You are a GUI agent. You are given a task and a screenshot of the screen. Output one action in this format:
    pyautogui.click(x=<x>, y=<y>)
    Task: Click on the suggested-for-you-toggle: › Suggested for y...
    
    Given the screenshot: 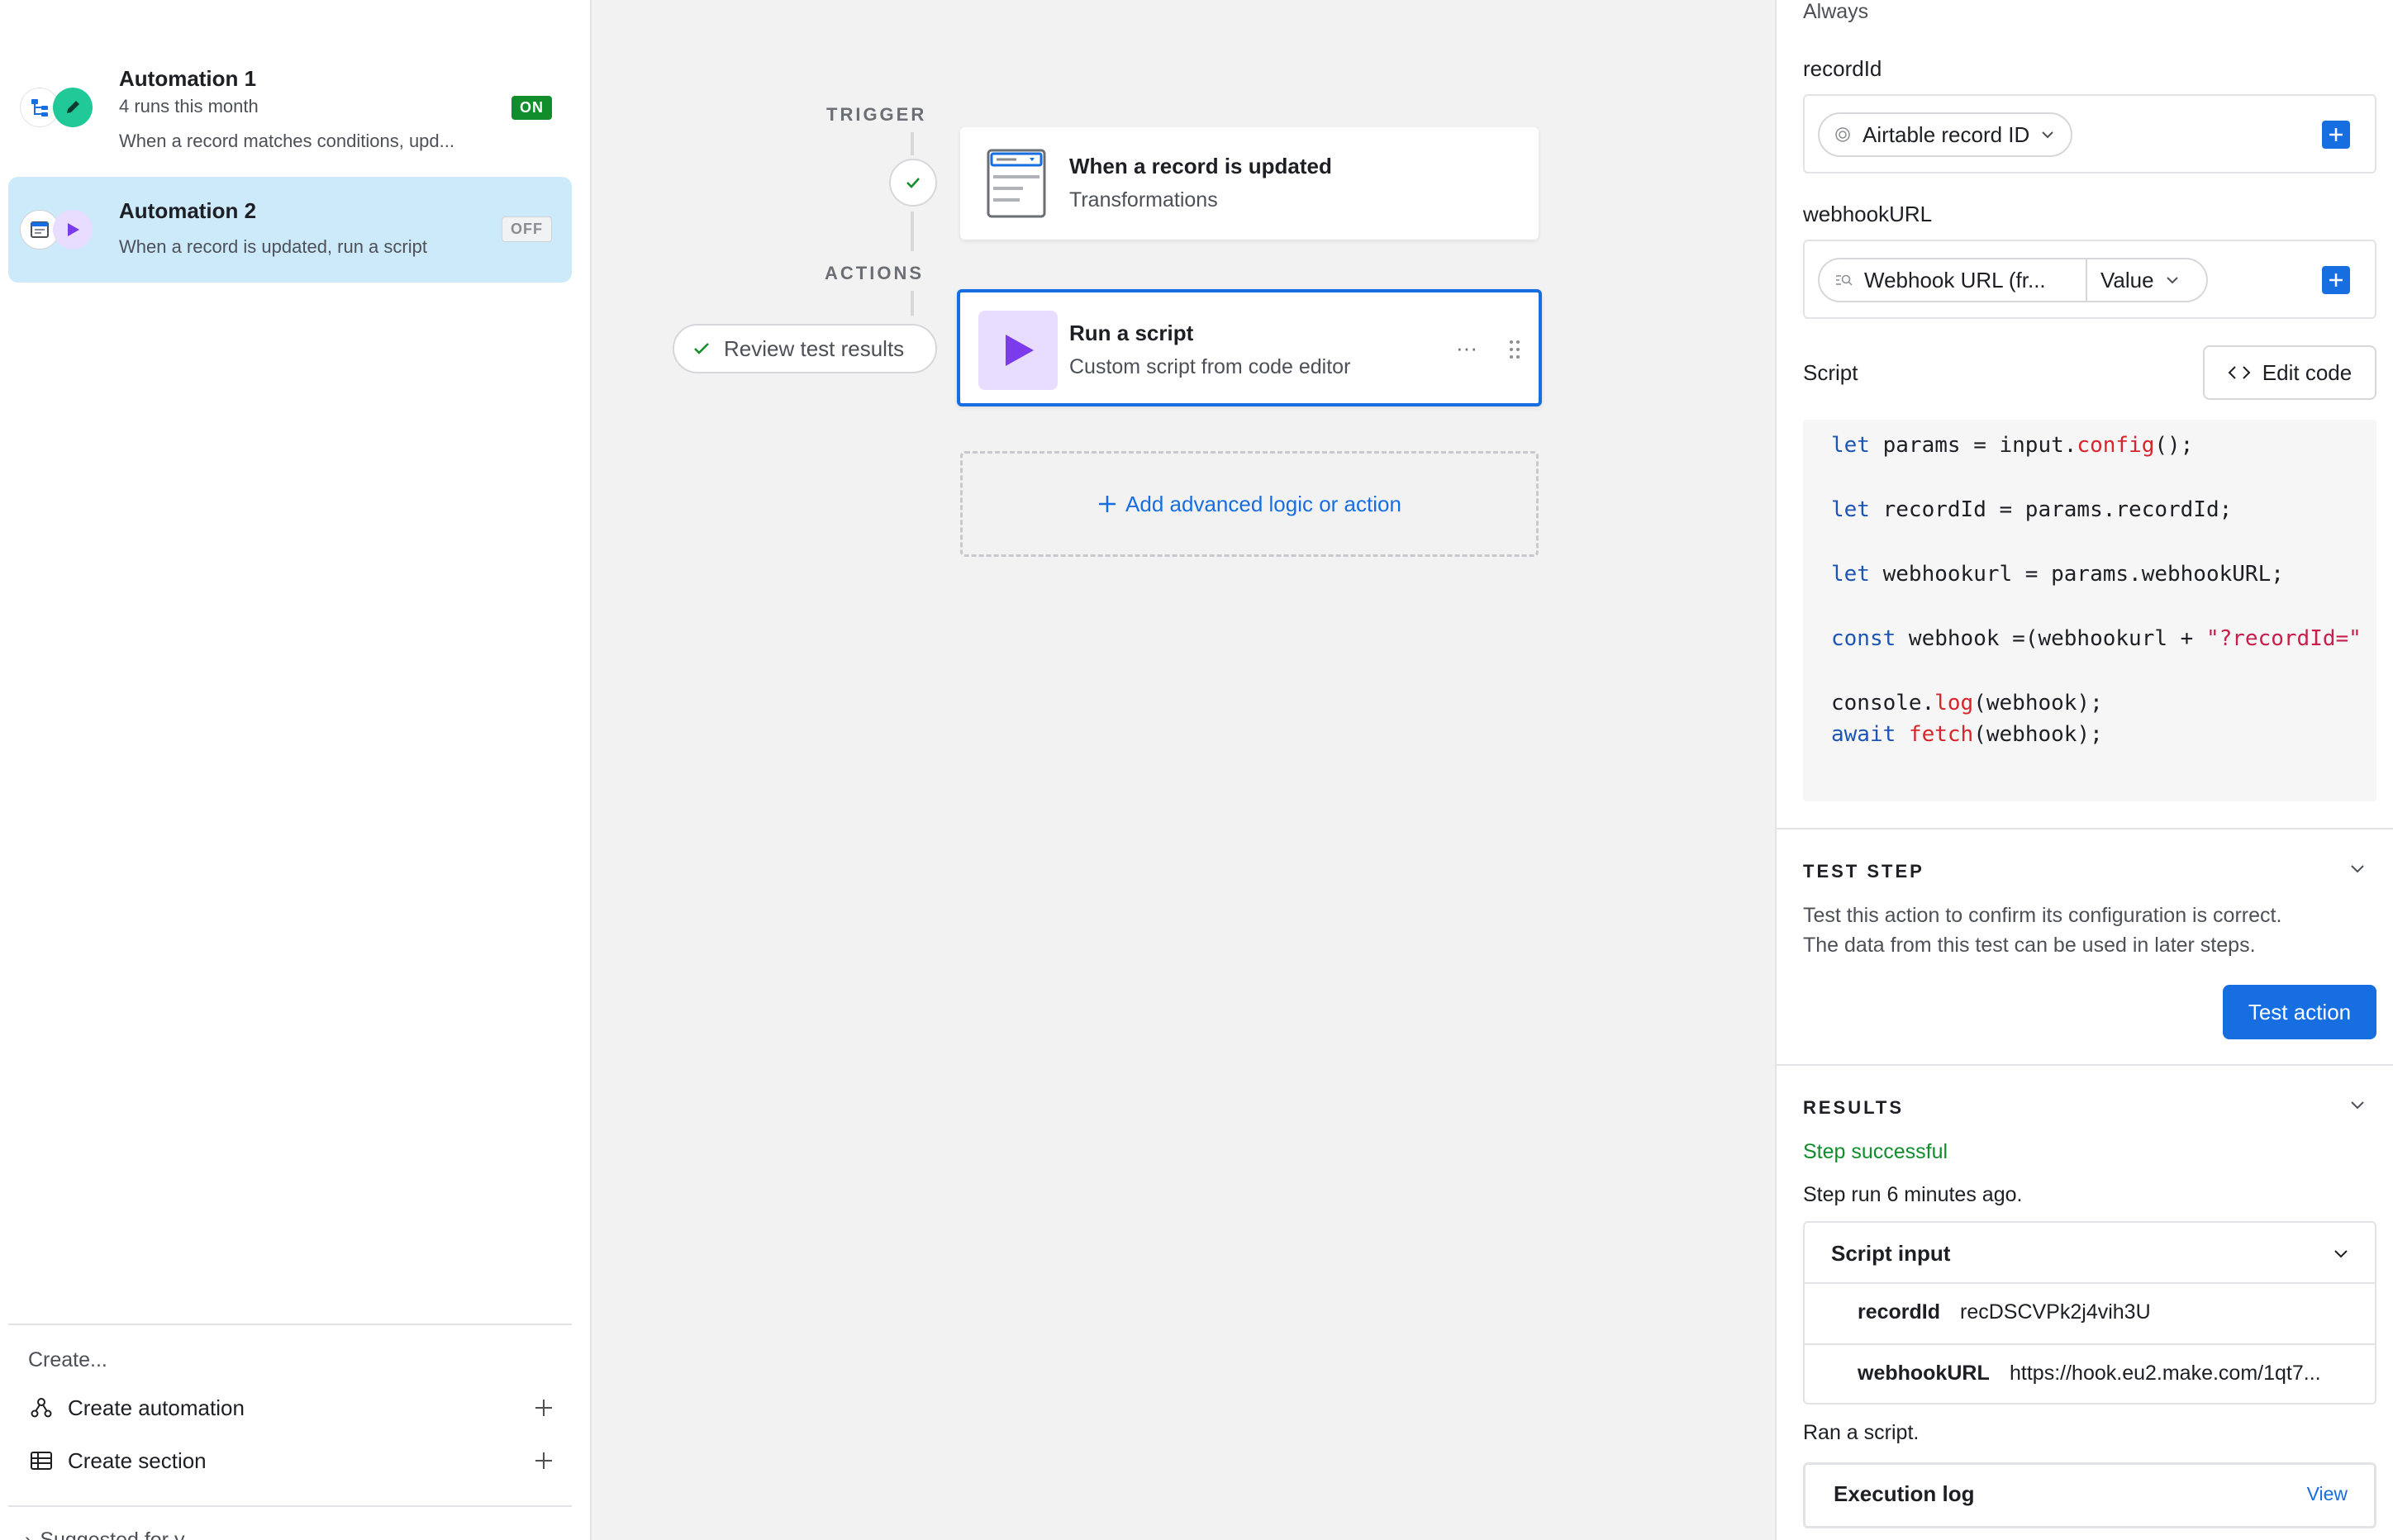 What is the action you would take?
    pyautogui.click(x=113, y=1534)
    